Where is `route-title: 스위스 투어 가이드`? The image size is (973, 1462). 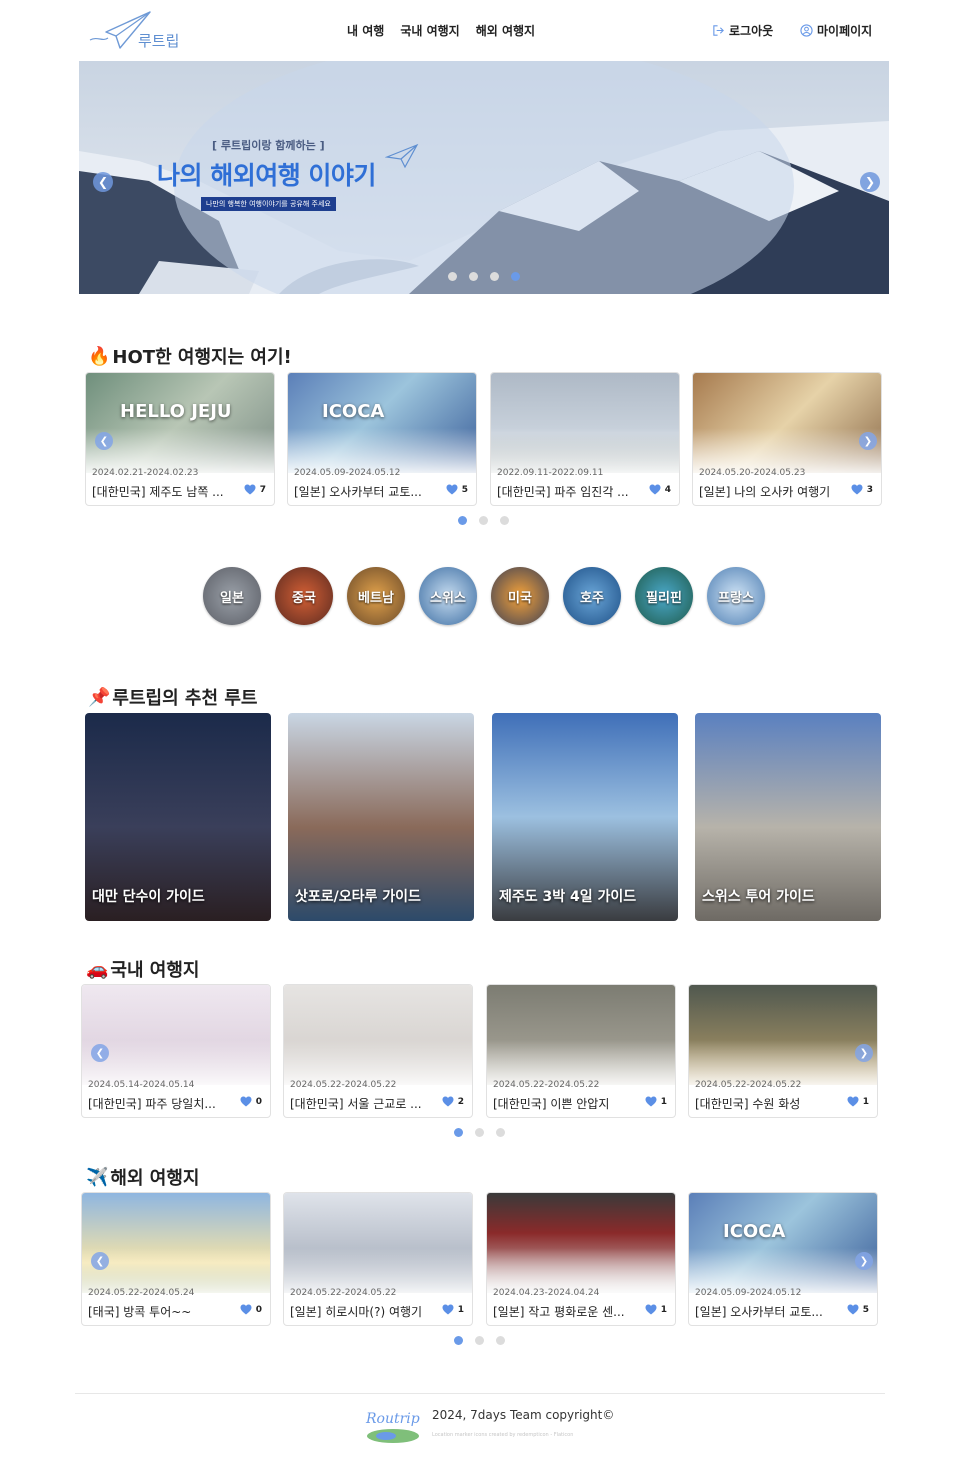
route-title: 스위스 투어 가이드 is located at coordinates (758, 897).